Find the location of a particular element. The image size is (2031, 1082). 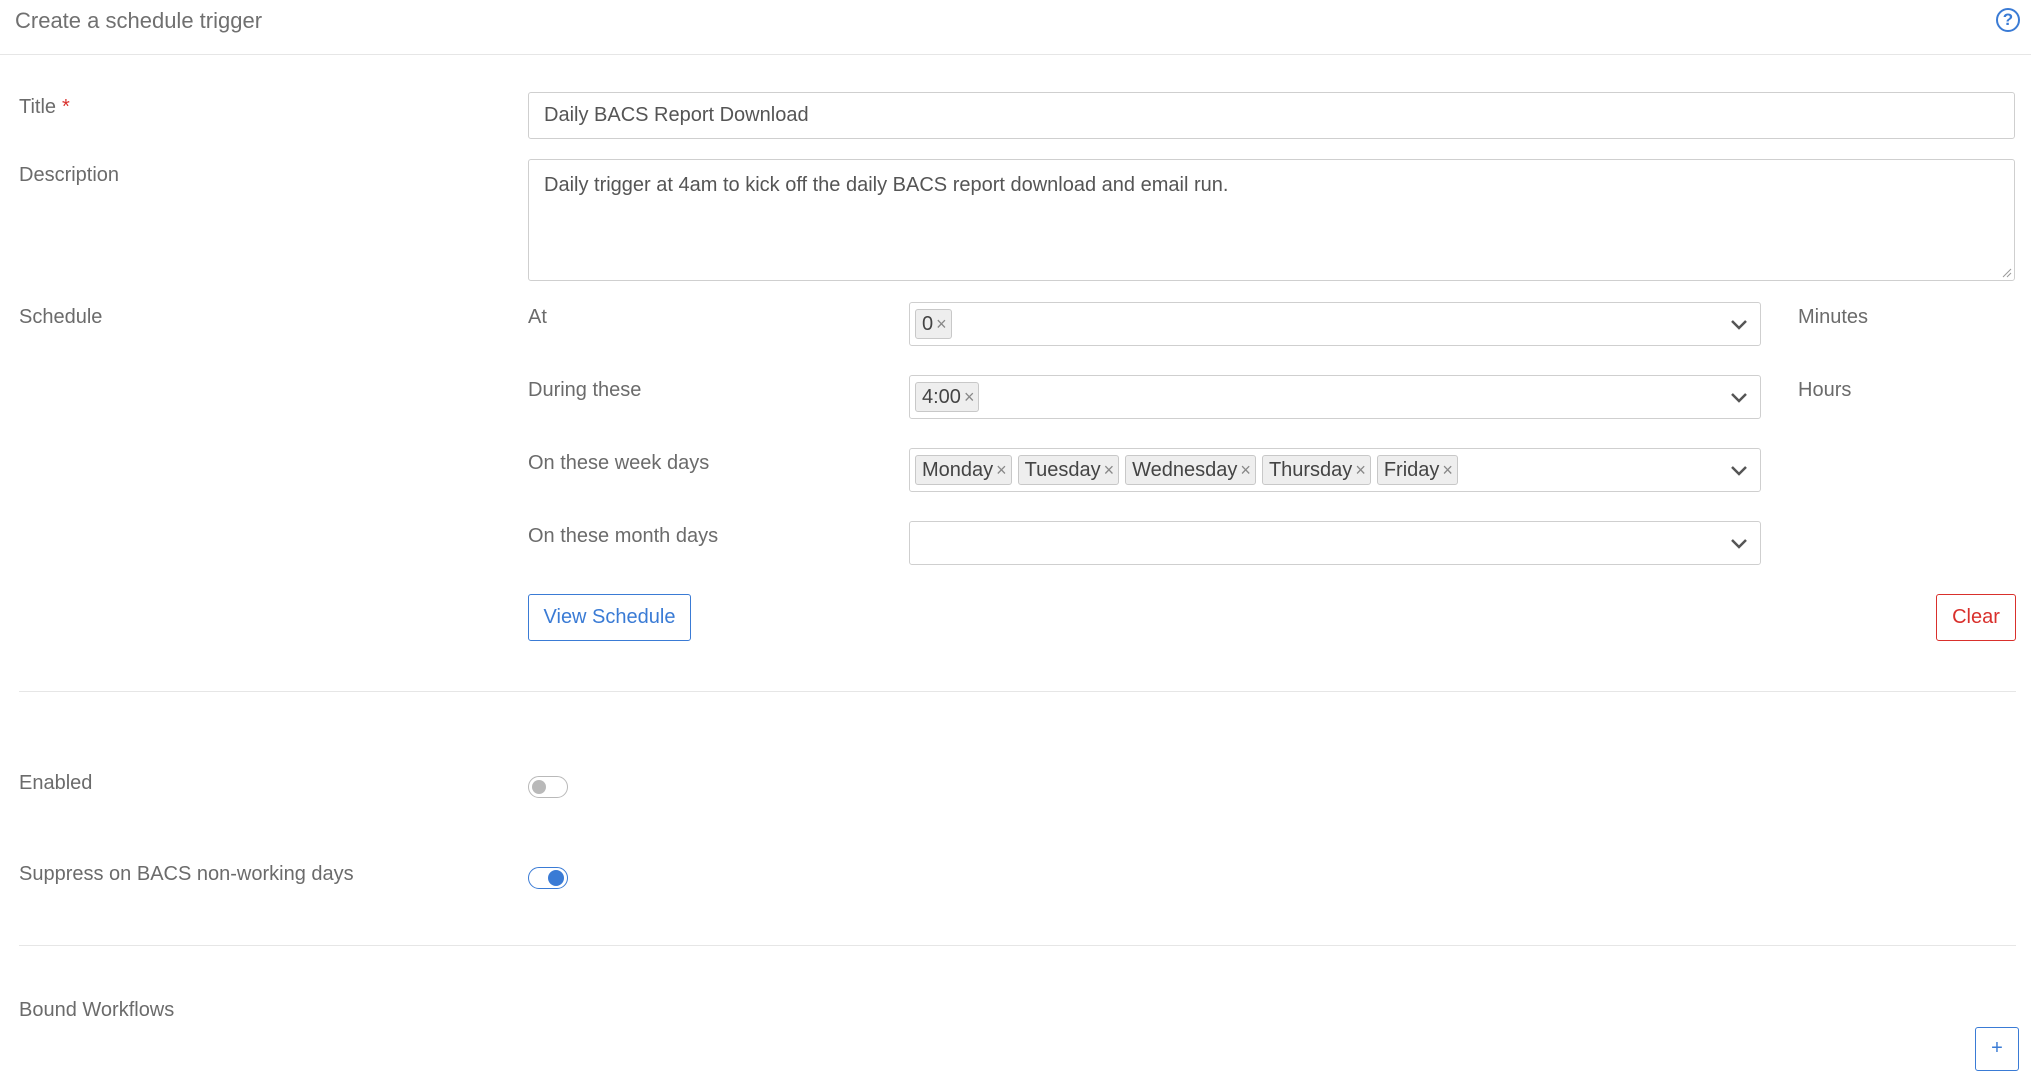

hours-row-label: During these is located at coordinates (585, 390).